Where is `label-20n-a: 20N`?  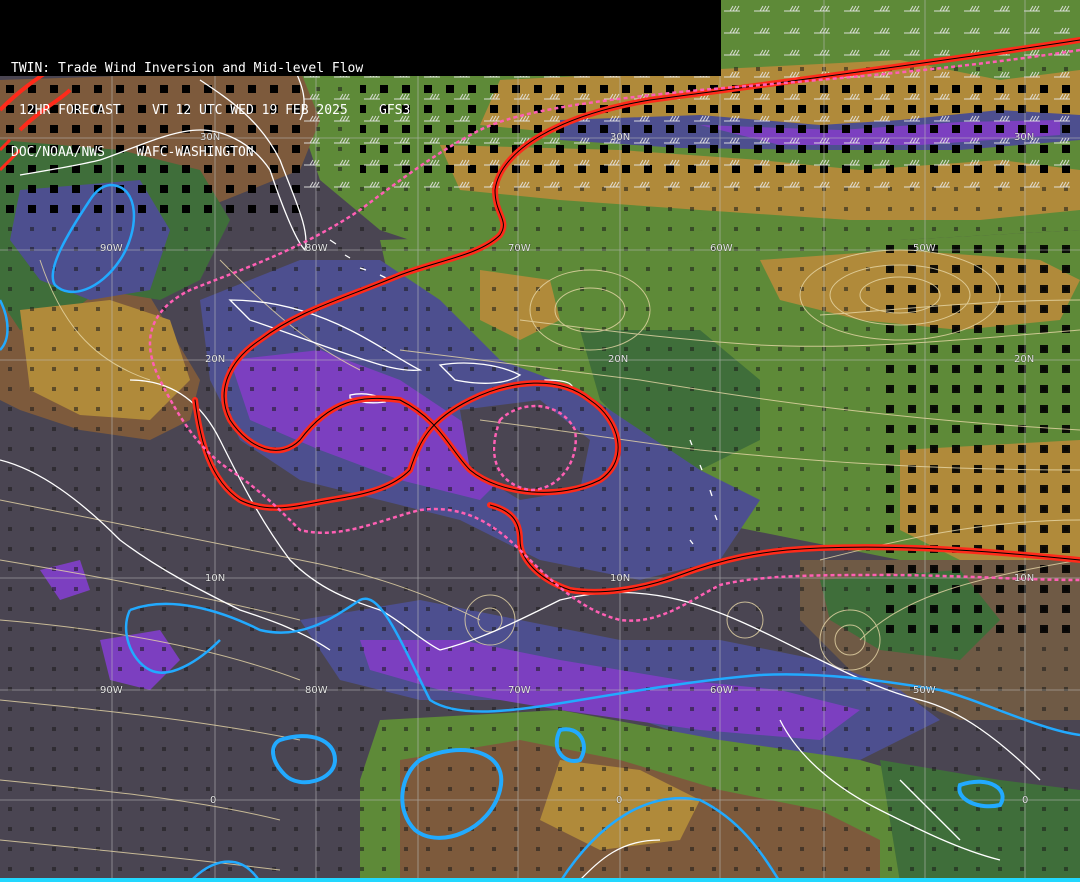 label-20n-a: 20N is located at coordinates (215, 359).